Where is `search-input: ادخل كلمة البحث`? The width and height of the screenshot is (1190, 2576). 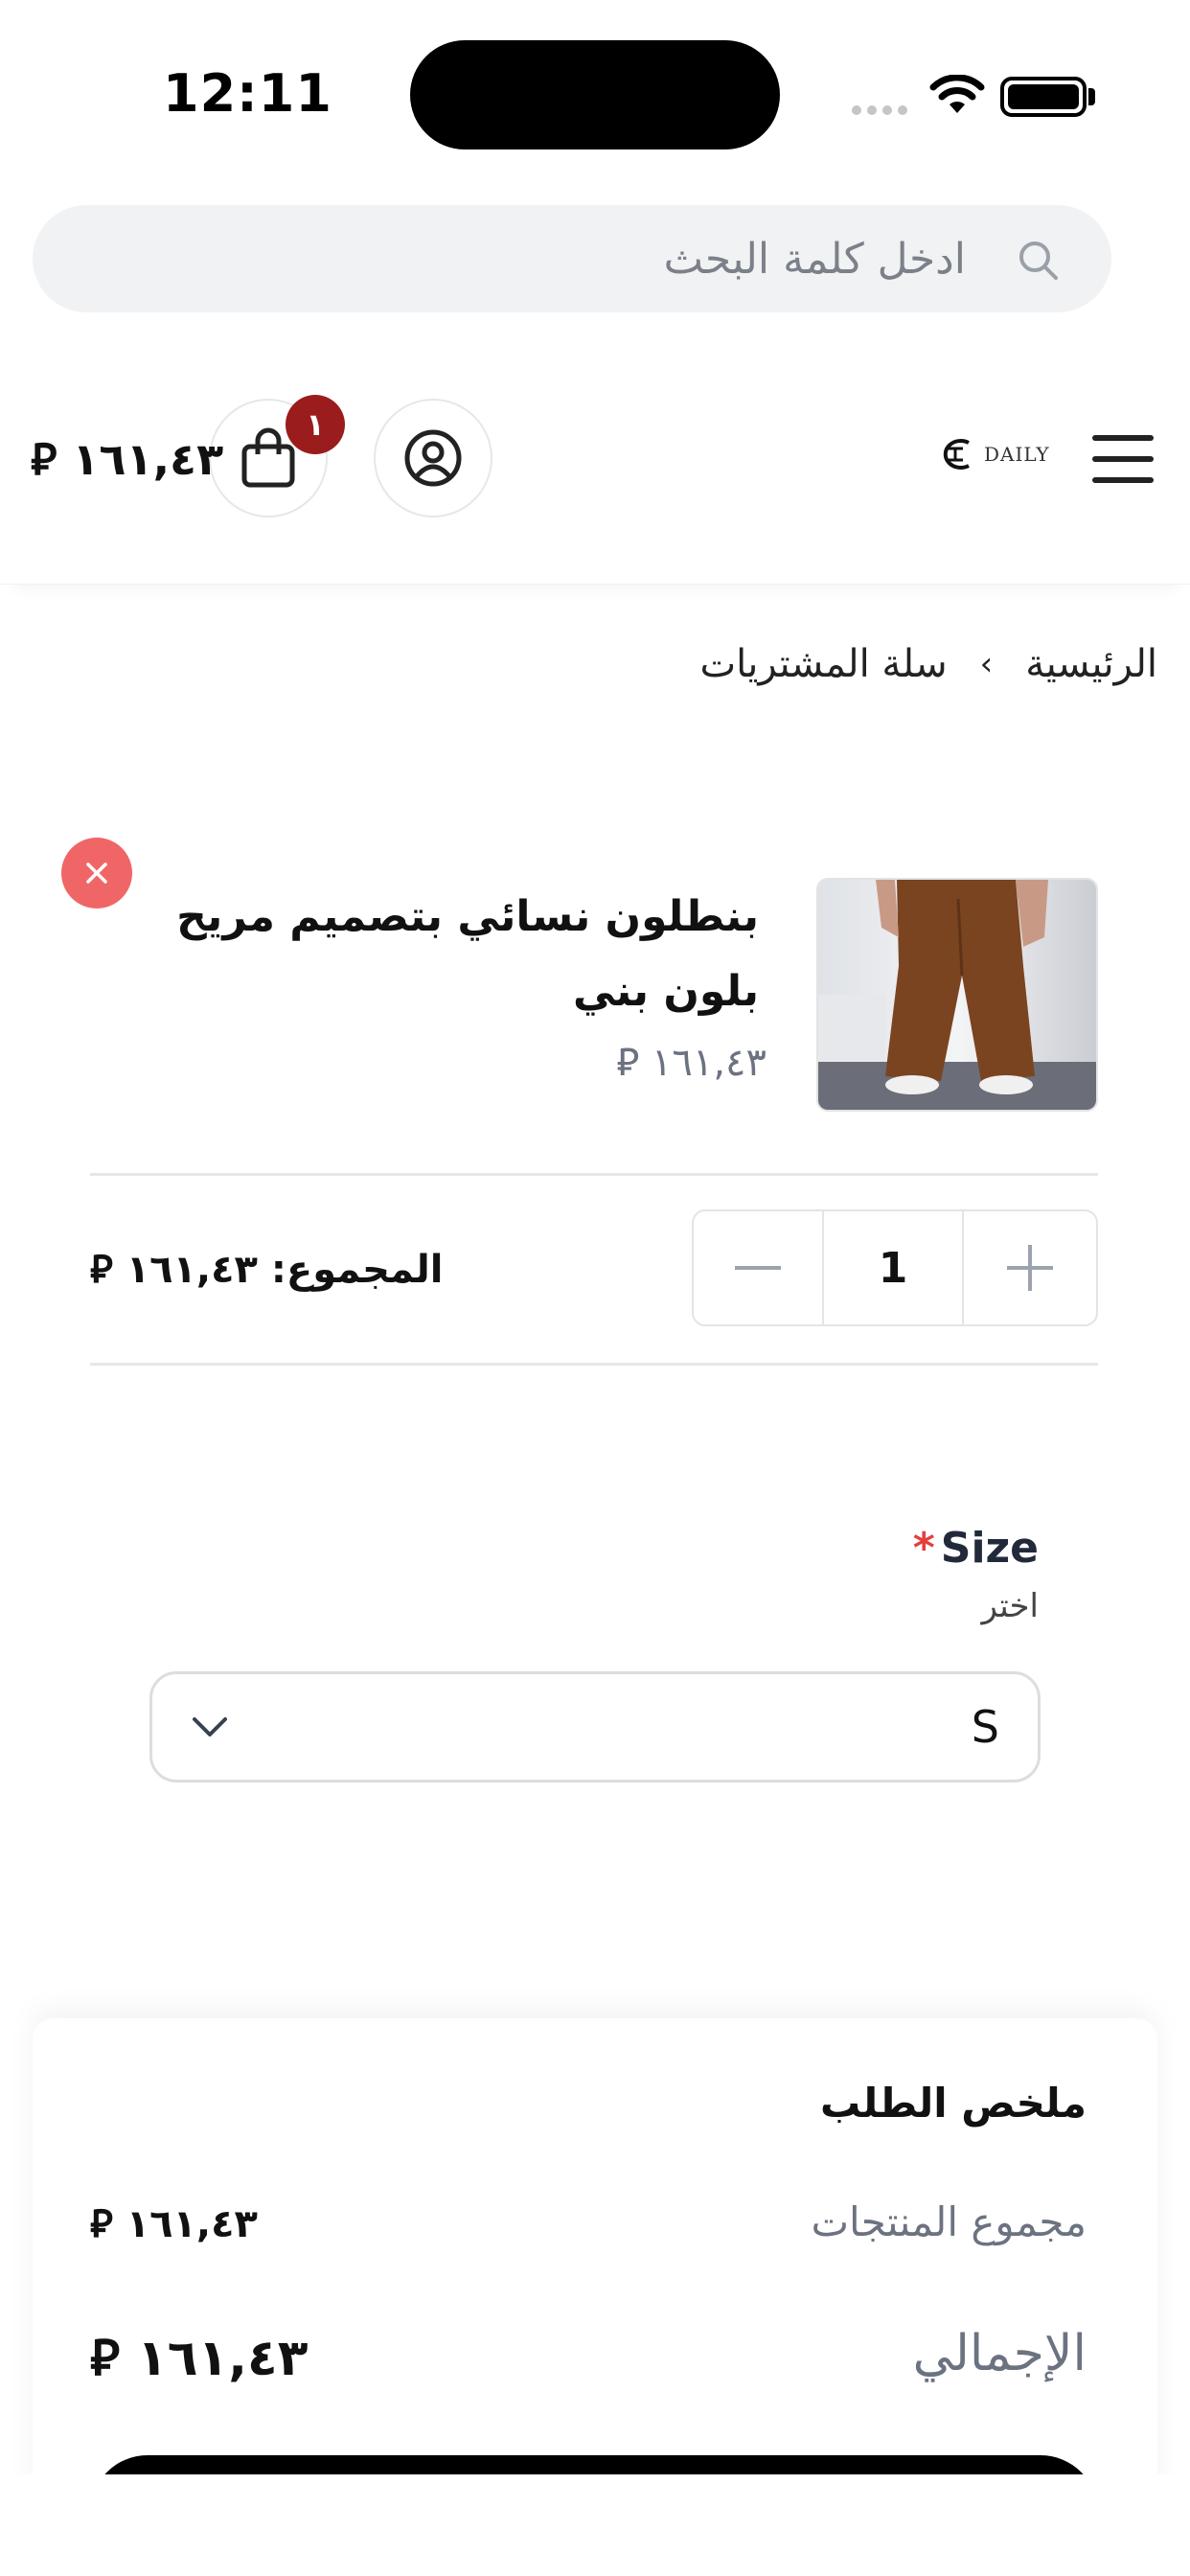
search-input: ادخل كلمة البحث is located at coordinates (572, 258).